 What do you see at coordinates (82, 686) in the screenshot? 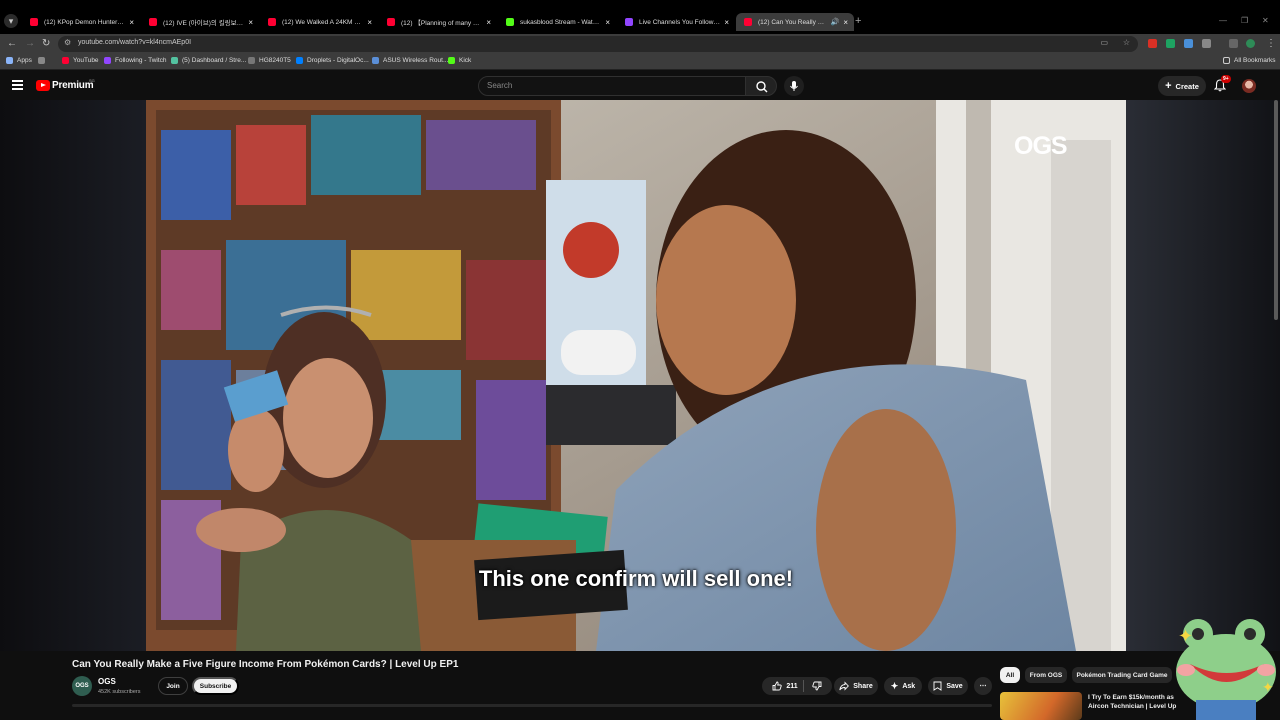
I see `channel-avatar: OGS` at bounding box center [82, 686].